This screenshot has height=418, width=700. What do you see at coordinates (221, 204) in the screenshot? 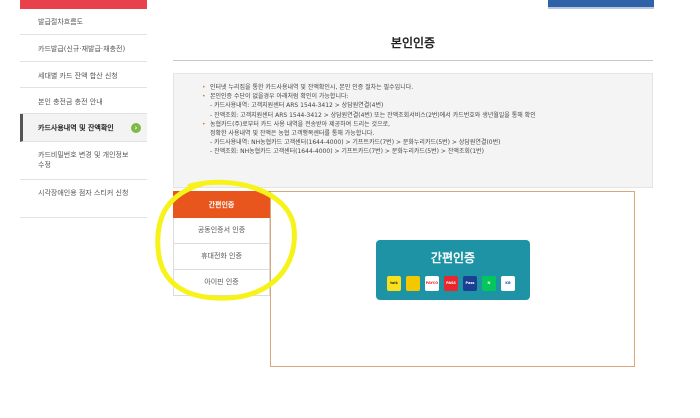
I see `tab-simple-auth: 간편인증` at bounding box center [221, 204].